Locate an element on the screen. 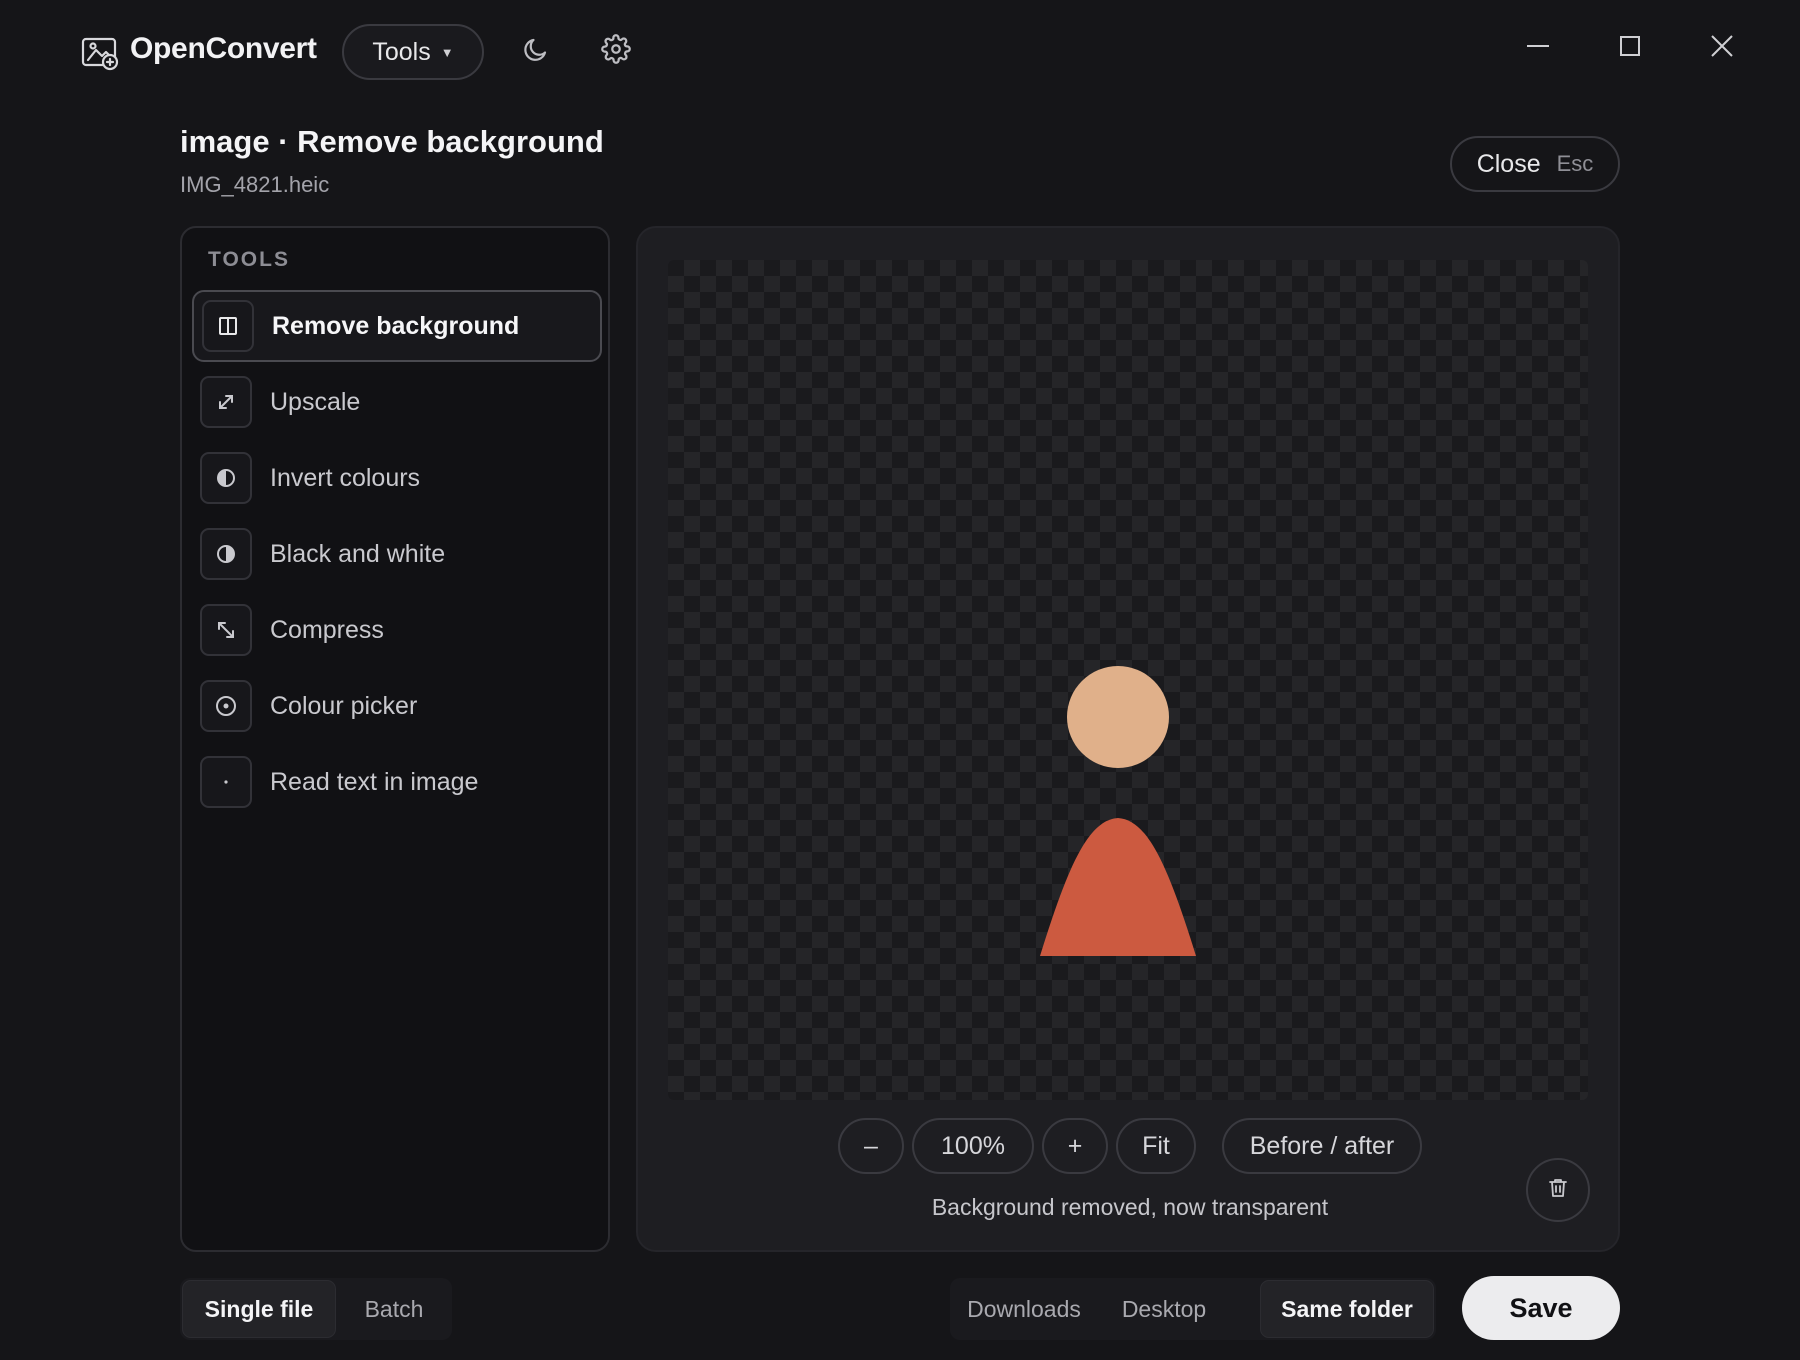 The height and width of the screenshot is (1360, 1800). tool-label: Compress is located at coordinates (327, 629).